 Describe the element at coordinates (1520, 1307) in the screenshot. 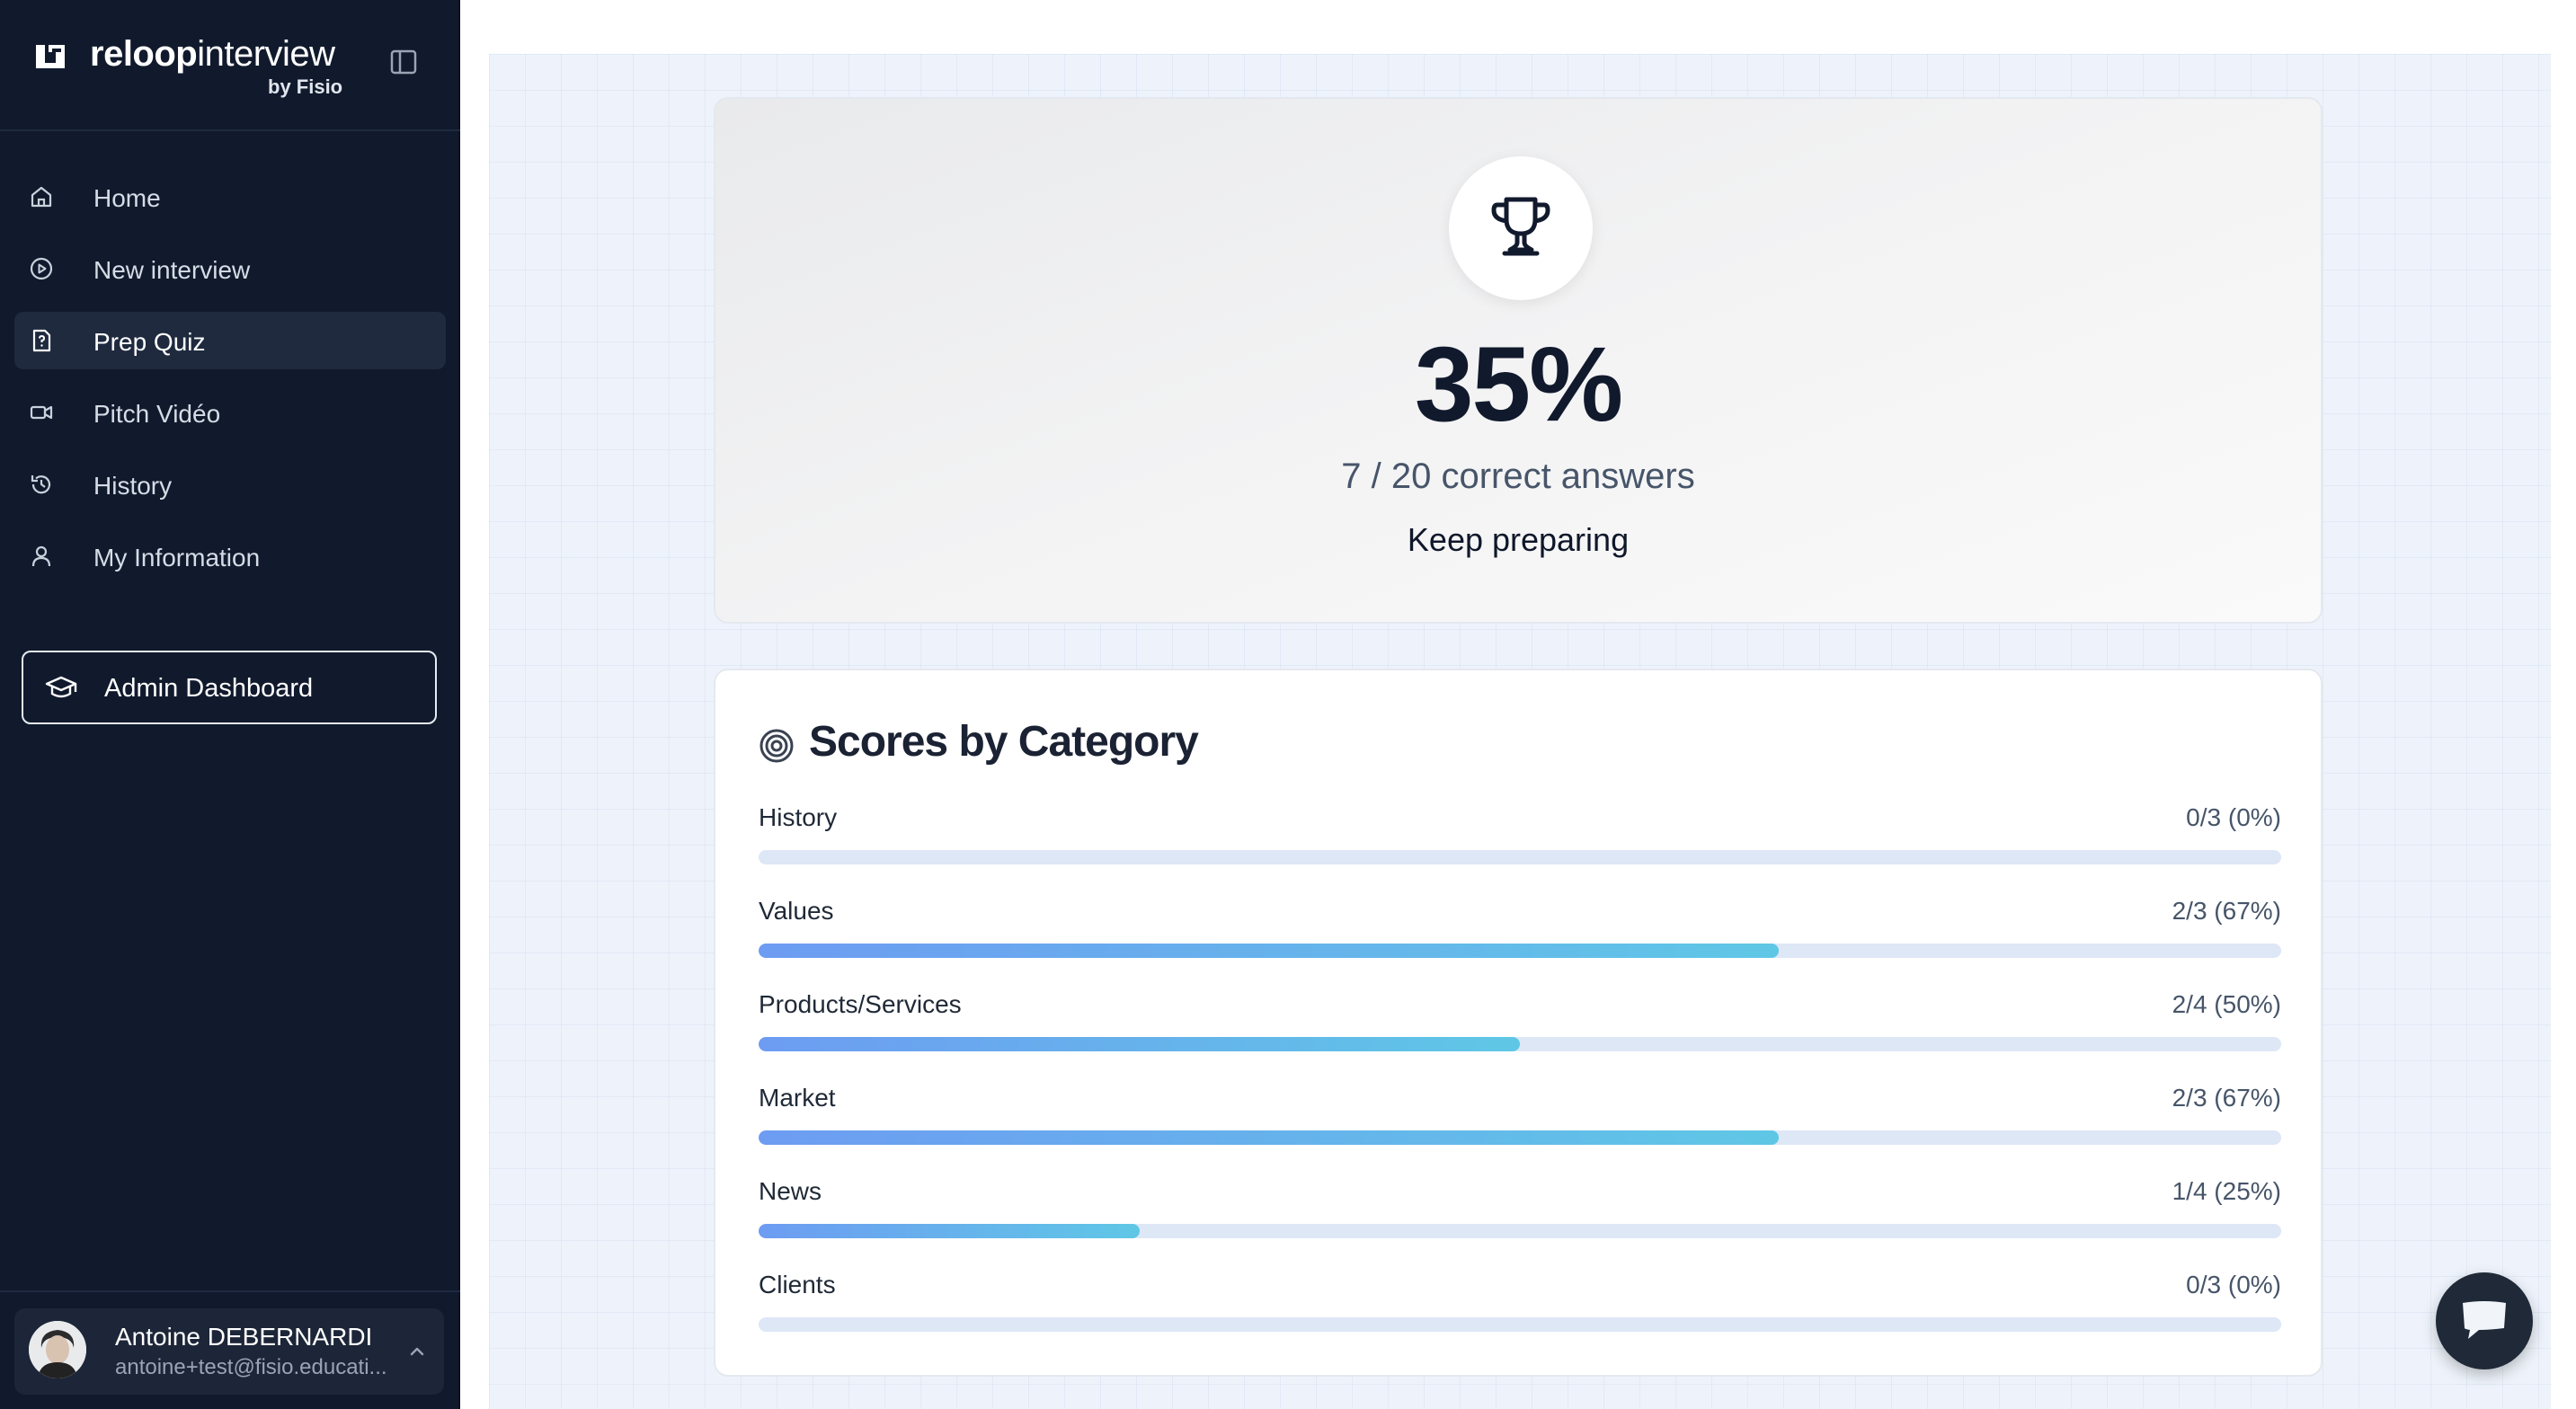

I see `category-row-clients: Clients 0/3 (0%)` at that location.